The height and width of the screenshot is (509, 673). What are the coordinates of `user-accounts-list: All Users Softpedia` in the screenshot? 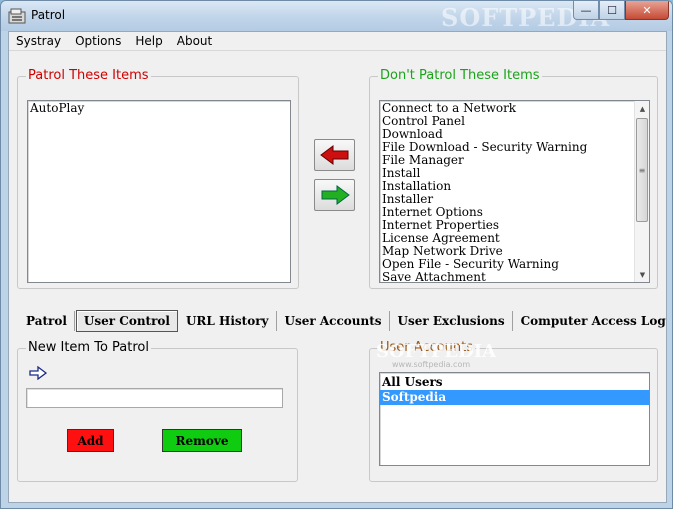 It's located at (514, 419).